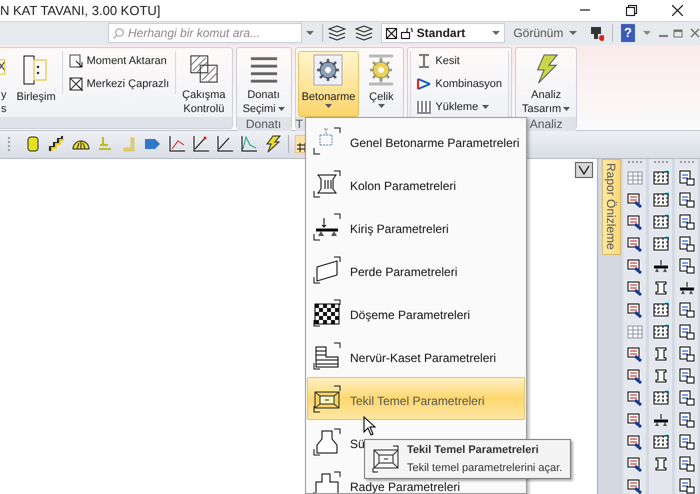 This screenshot has height=494, width=700. I want to click on tooltip-title: Tekil Temel Parametreleri, so click(473, 450).